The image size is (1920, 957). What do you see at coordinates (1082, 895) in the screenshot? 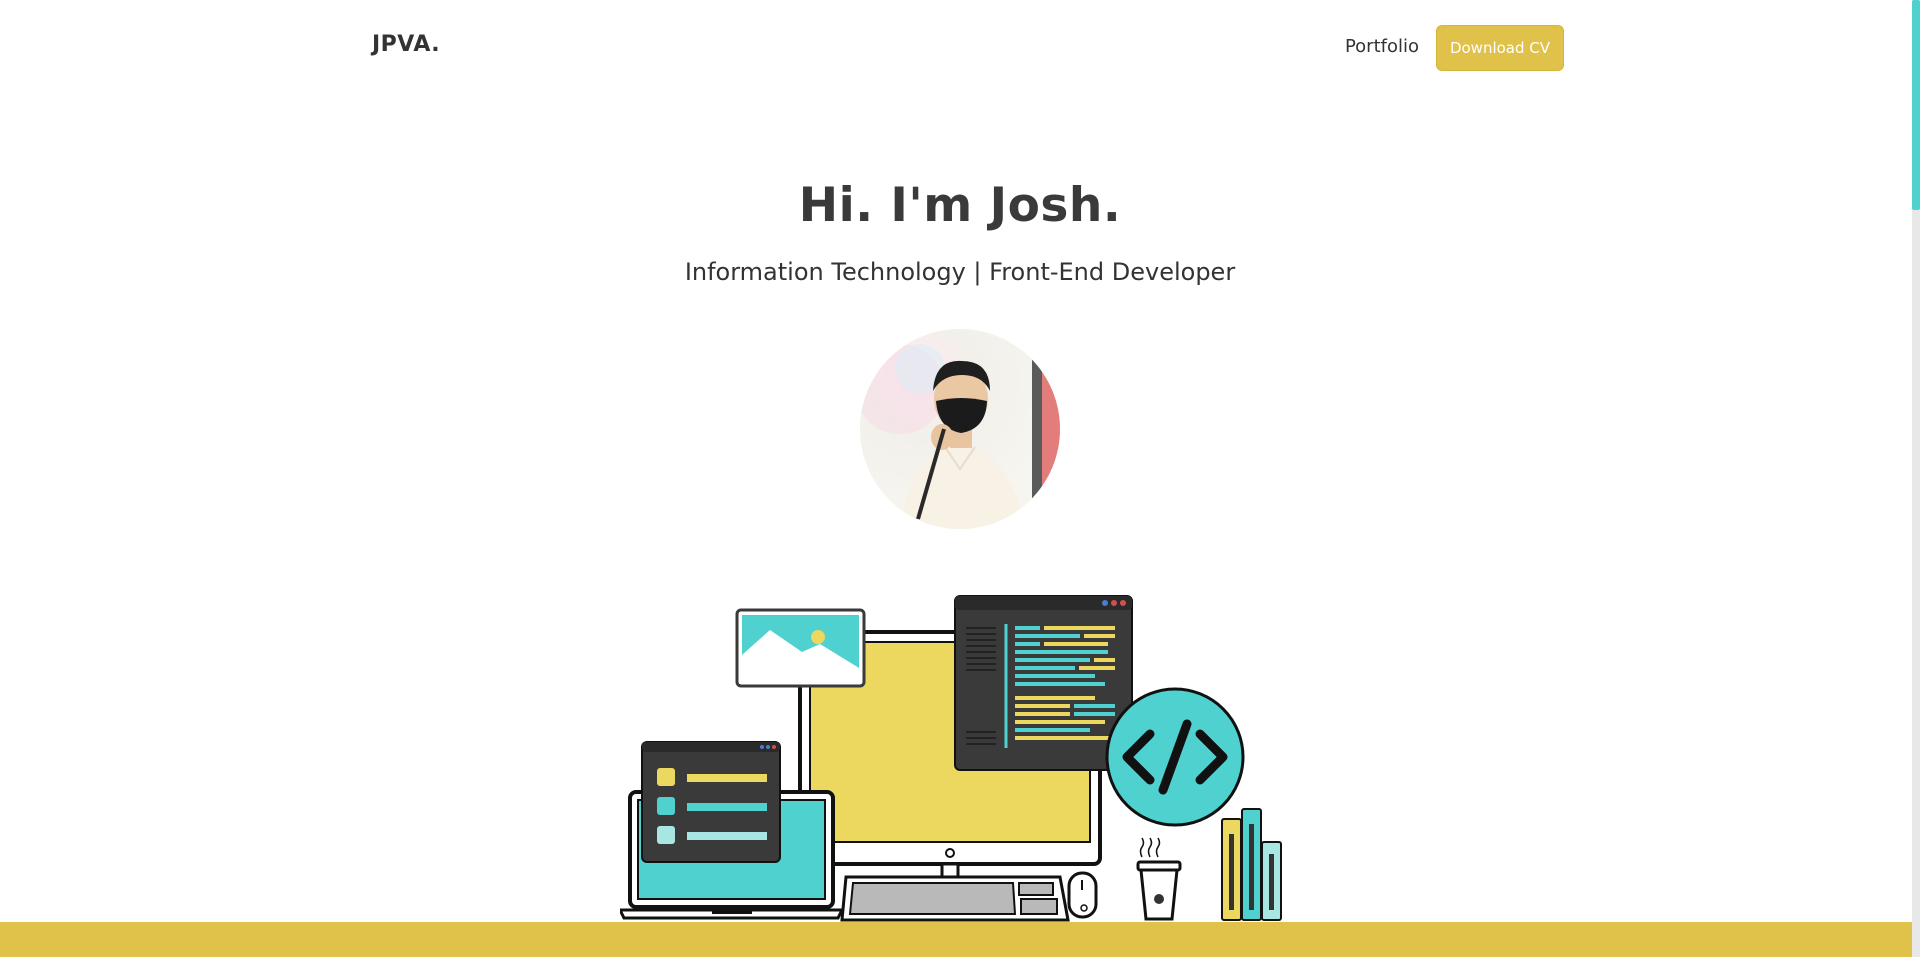
I see `mouse` at bounding box center [1082, 895].